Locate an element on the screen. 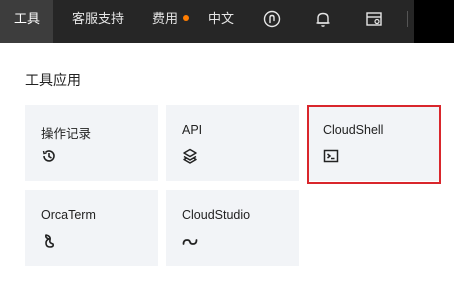 This screenshot has height=285, width=454. avatar is located at coordinates (434, 21).